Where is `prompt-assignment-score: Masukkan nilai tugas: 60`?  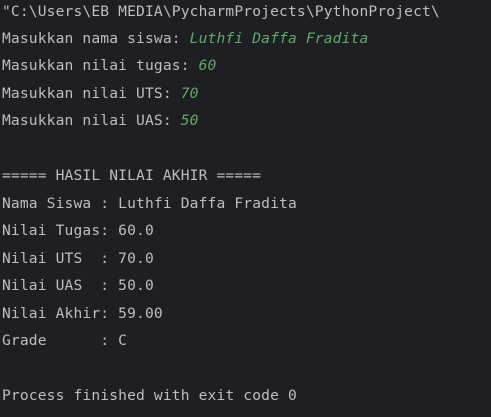
prompt-assignment-score: Masukkan nilai tugas: 60 is located at coordinates (109, 65).